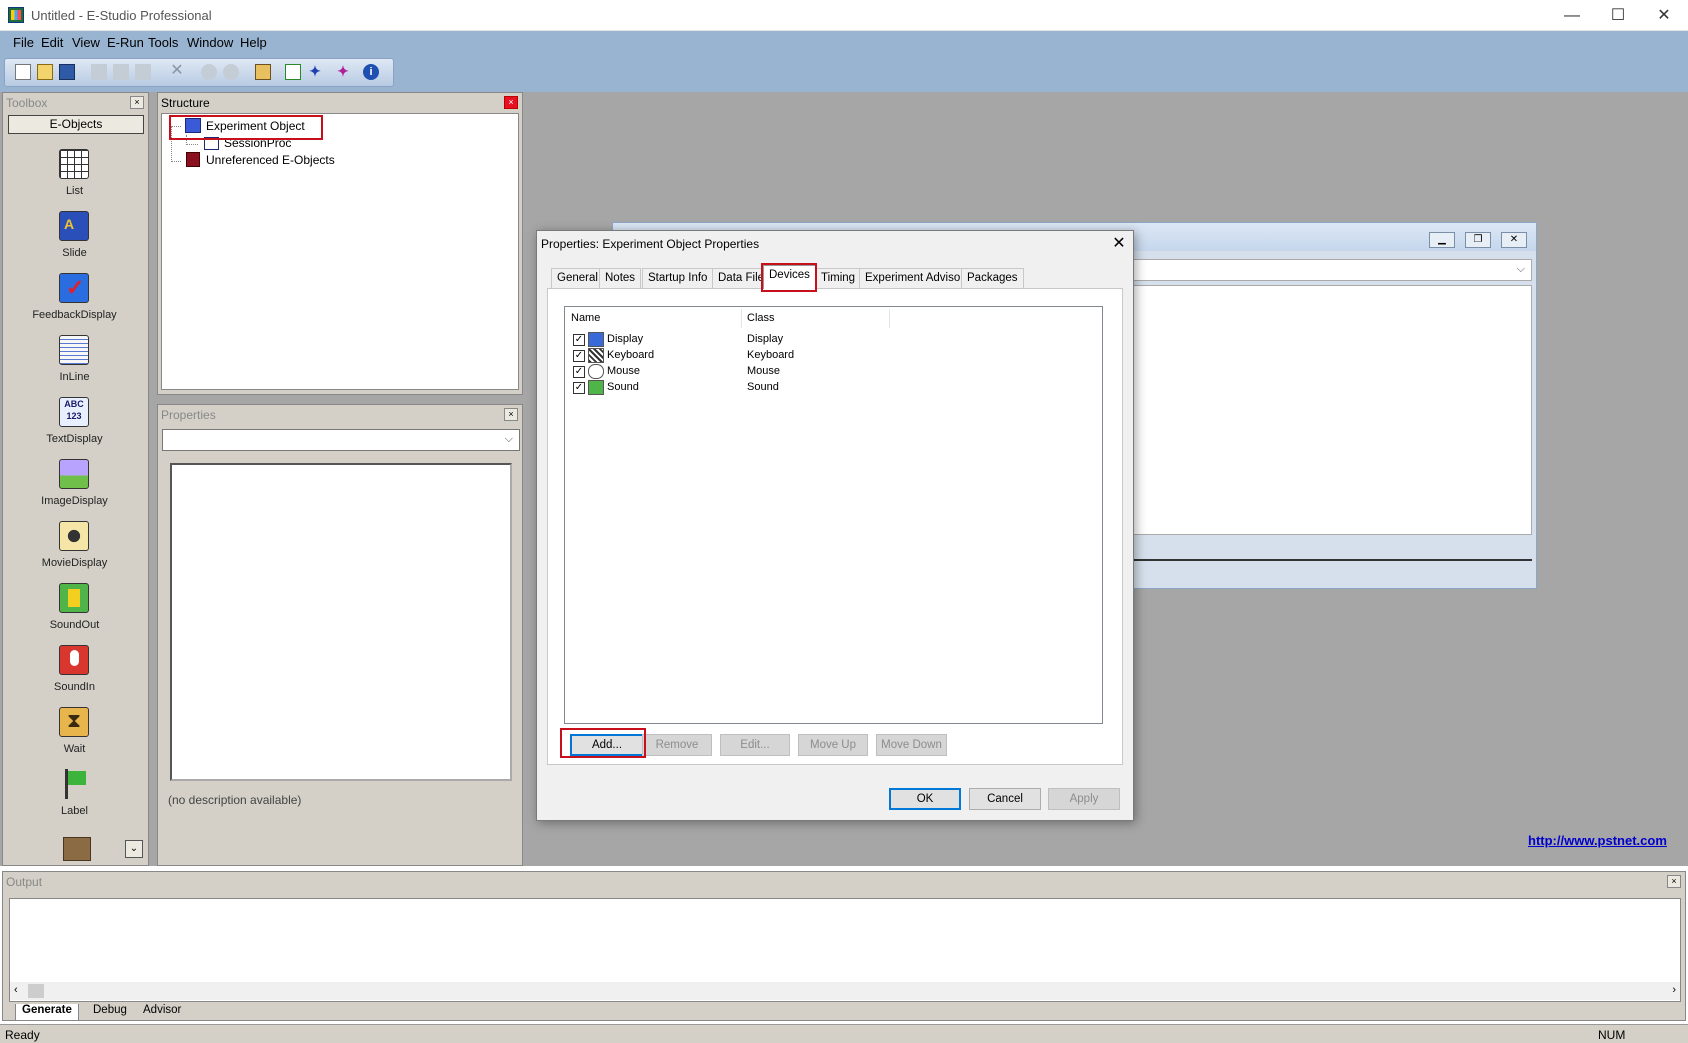  What do you see at coordinates (143, 72) in the screenshot?
I see `paste-icon` at bounding box center [143, 72].